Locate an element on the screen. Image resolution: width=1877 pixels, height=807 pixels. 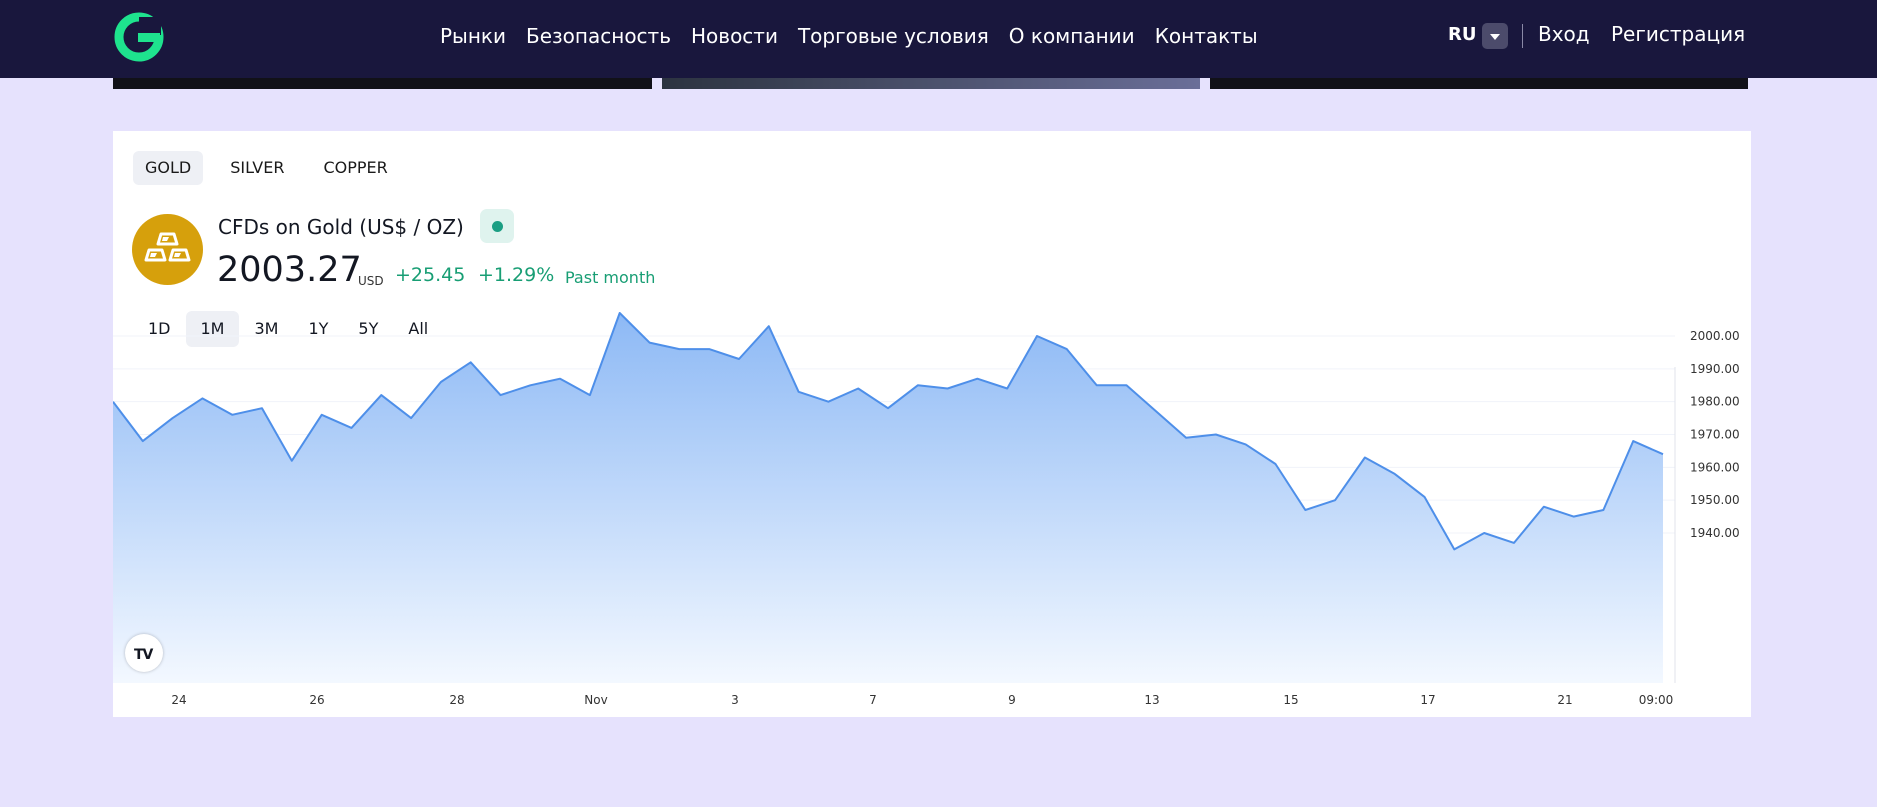
y-tick-label: 1980.00 is located at coordinates (1715, 402).